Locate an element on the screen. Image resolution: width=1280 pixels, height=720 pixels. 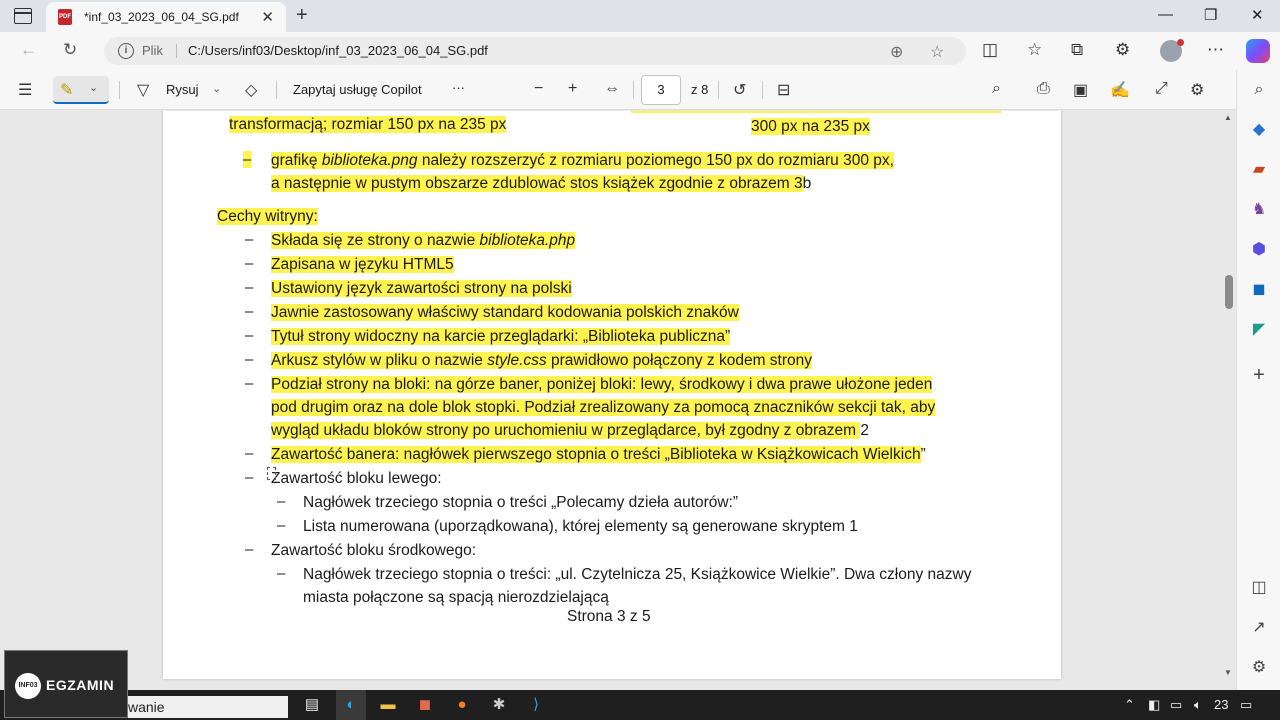
firefox-icon: ● is located at coordinates (462, 705).